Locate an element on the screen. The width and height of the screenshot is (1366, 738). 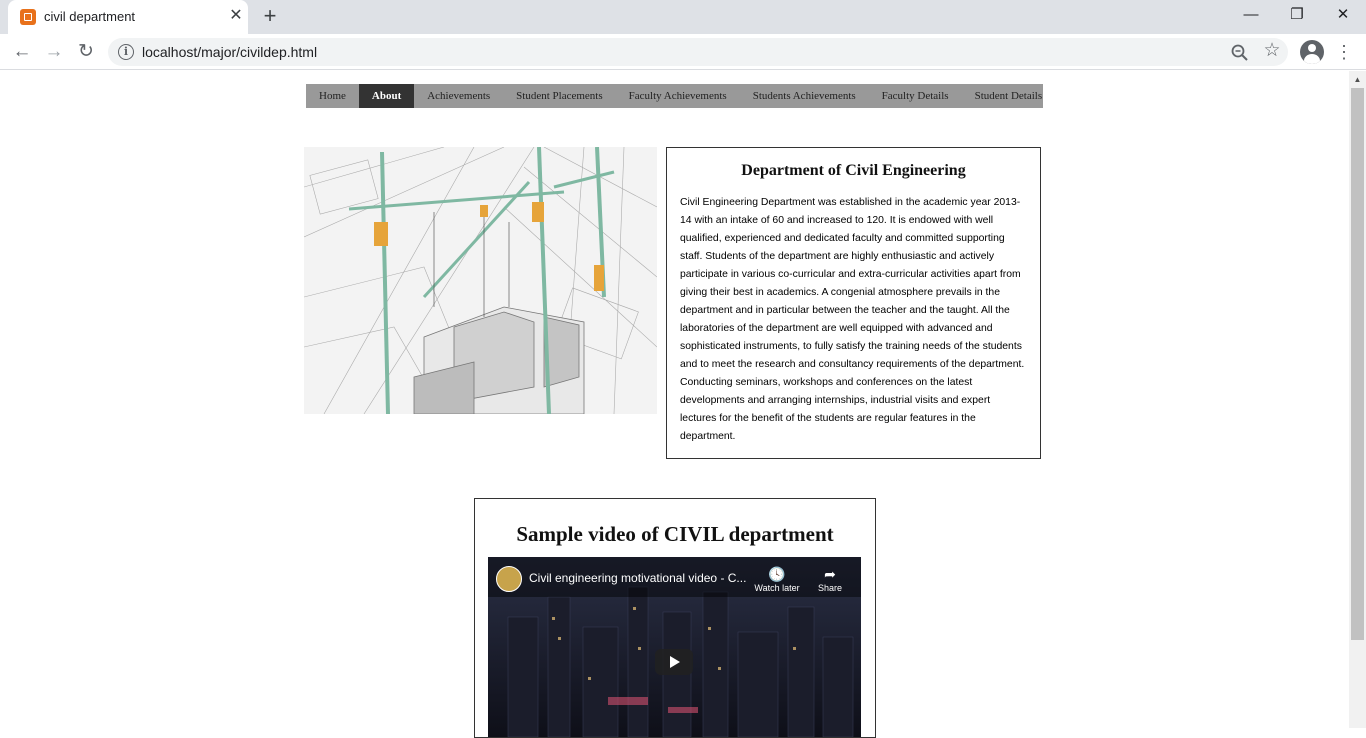
nav-item-faculty-achievements: Faculty Achievements is located at coordinates (678, 96).